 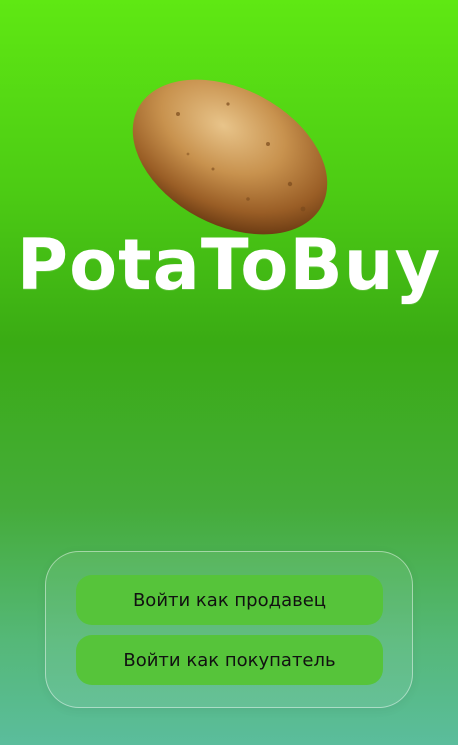 I want to click on login-as-buyer-button: Войти как покупатель, so click(x=229, y=660).